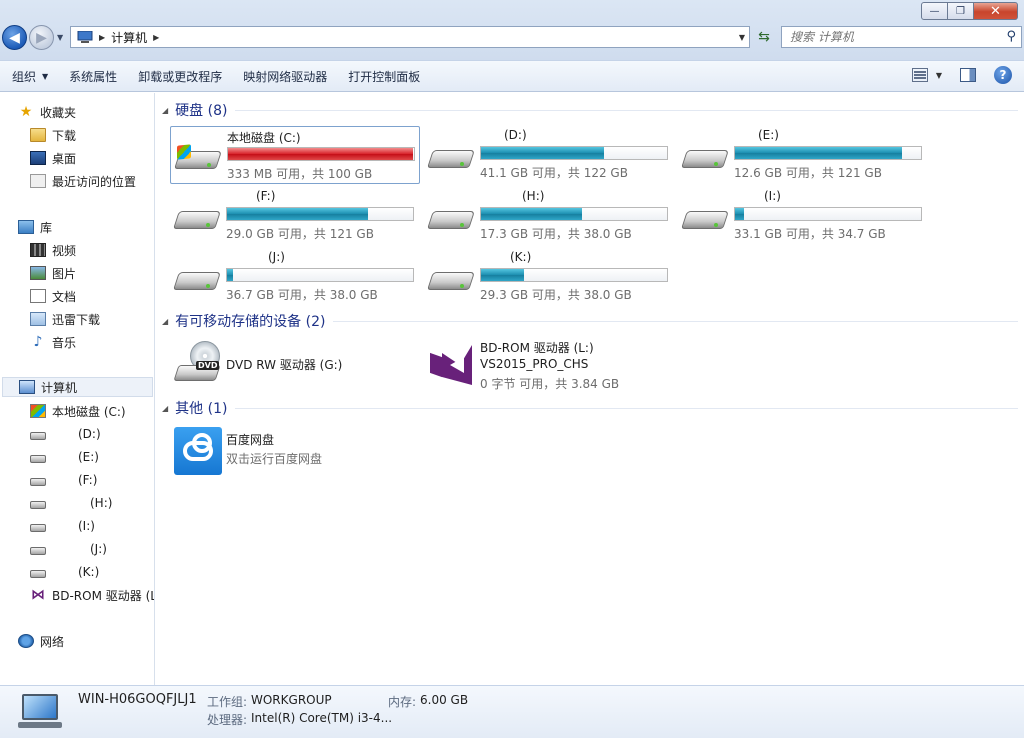  Describe the element at coordinates (996, 11) in the screenshot. I see `close-button: ✕` at that location.